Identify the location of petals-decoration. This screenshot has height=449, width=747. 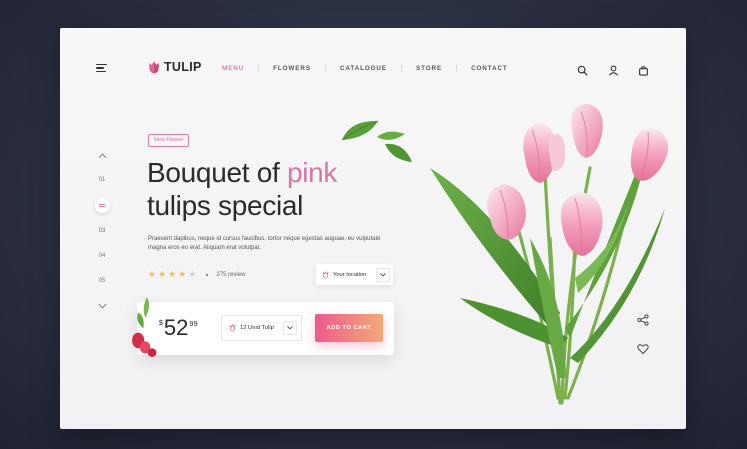
(144, 326).